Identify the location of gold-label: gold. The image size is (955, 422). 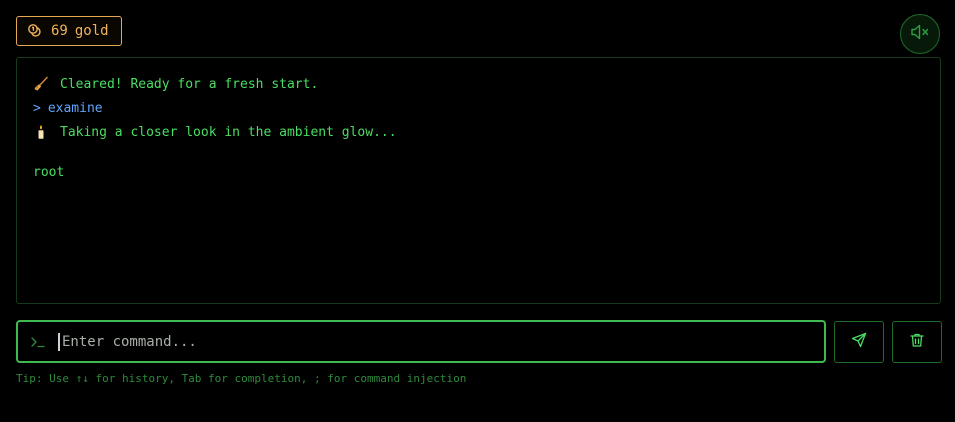
(91, 31).